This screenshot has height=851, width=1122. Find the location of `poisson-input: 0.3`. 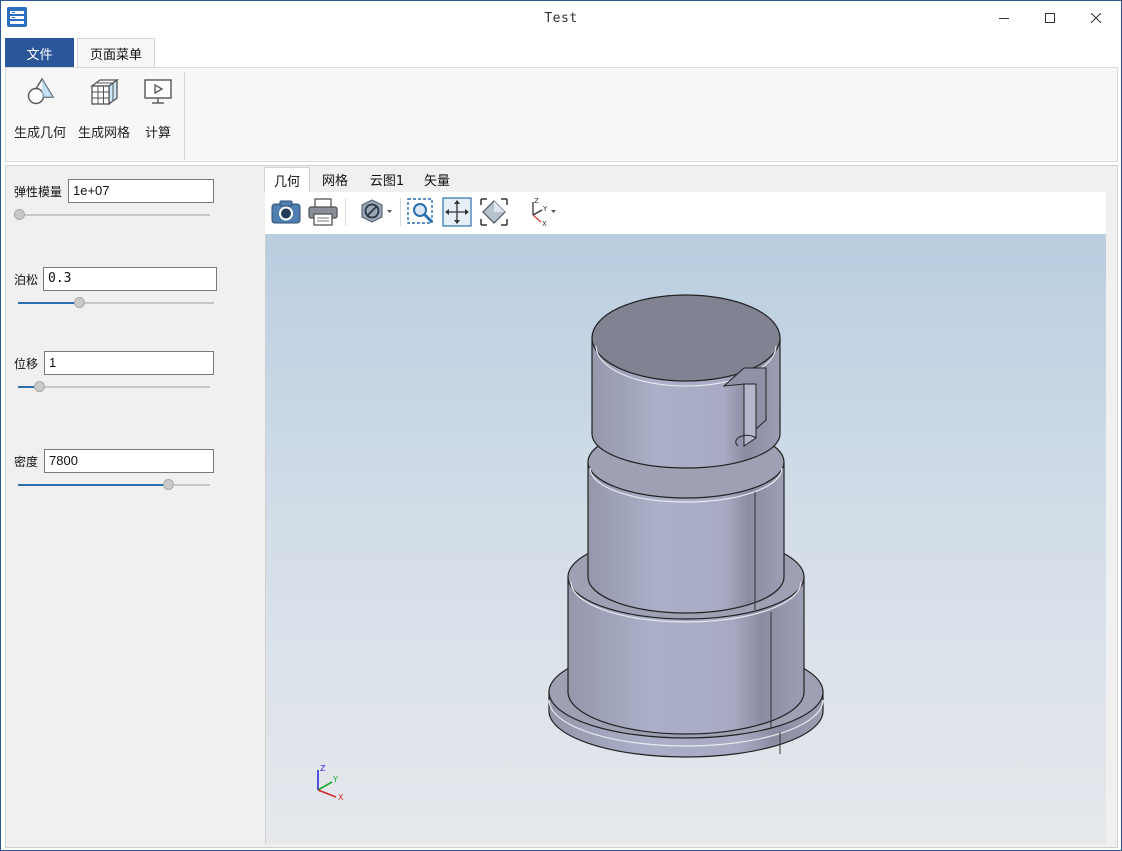

poisson-input: 0.3 is located at coordinates (130, 279).